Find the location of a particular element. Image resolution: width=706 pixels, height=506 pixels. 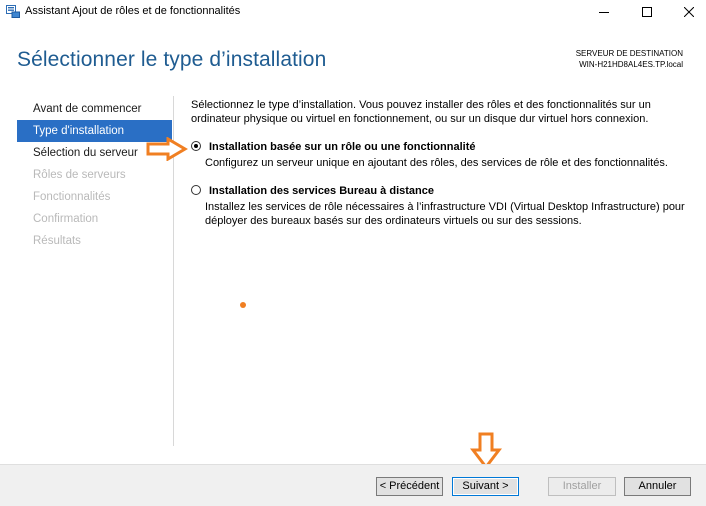

radio-remote-desktop is located at coordinates (196, 190).